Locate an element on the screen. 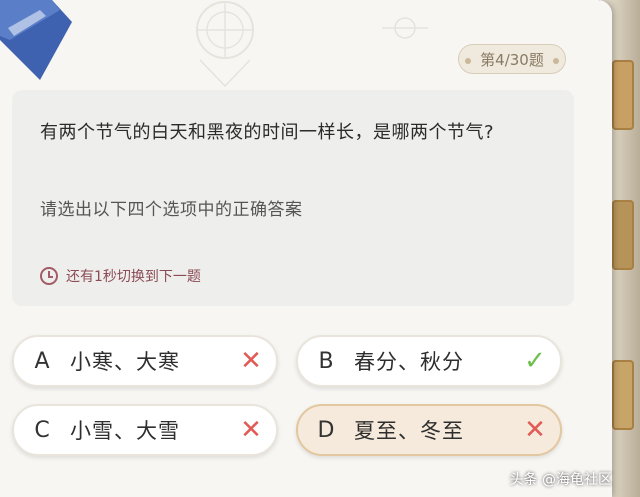  option-text: 小寒、大寒 is located at coordinates (125, 362).